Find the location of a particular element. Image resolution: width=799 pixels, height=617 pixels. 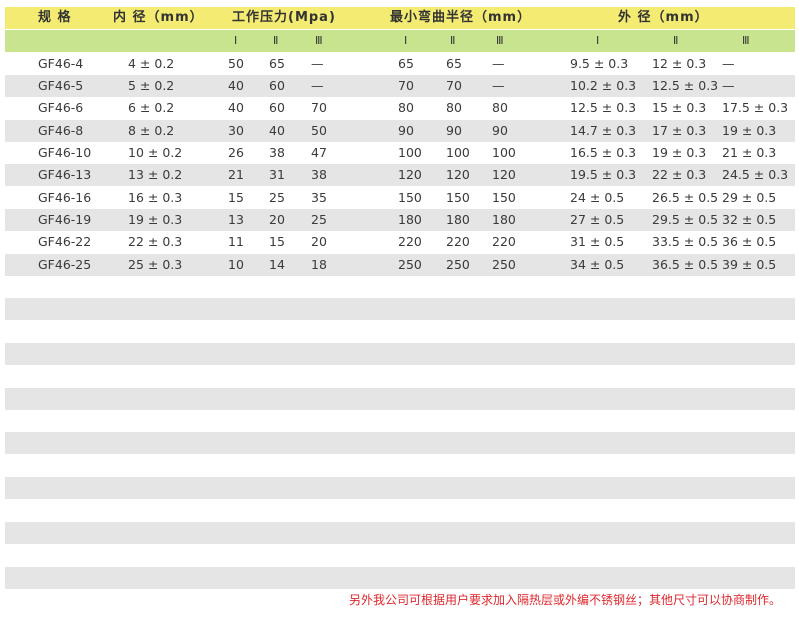

table-cell: GF46-6 is located at coordinates (61, 107).